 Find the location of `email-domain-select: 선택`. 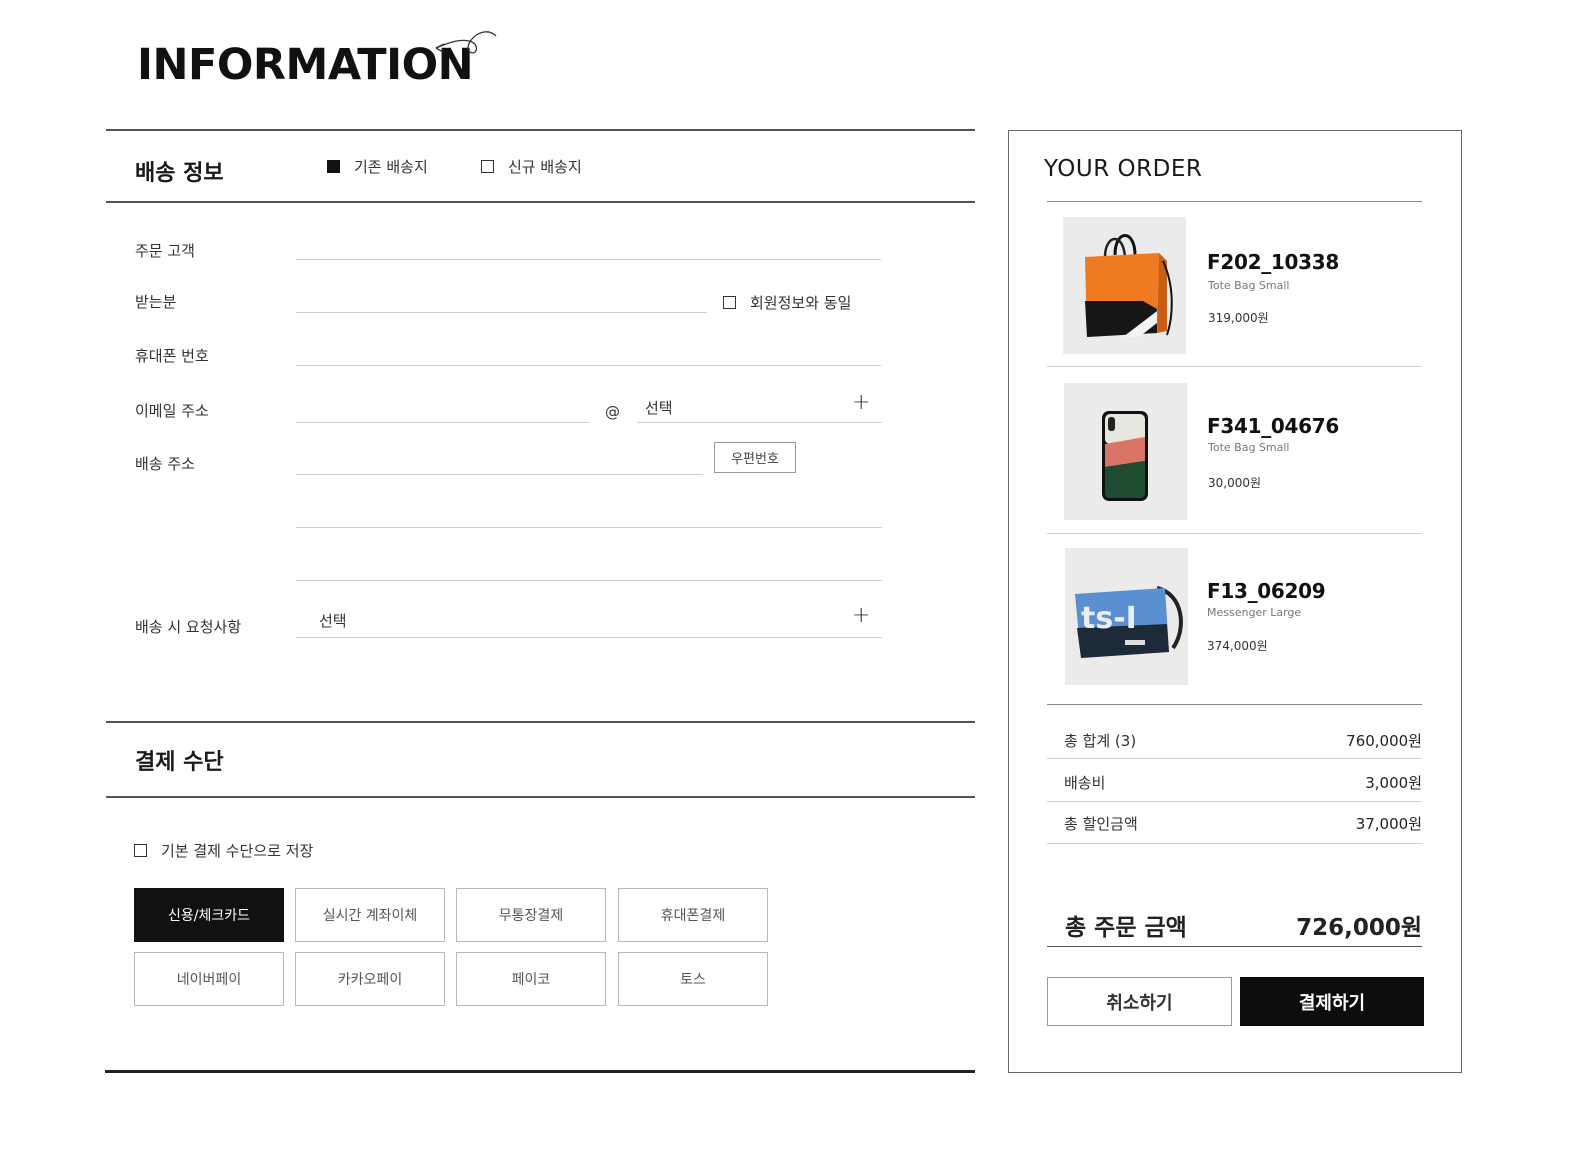

email-domain-select: 선택 is located at coordinates (659, 407).